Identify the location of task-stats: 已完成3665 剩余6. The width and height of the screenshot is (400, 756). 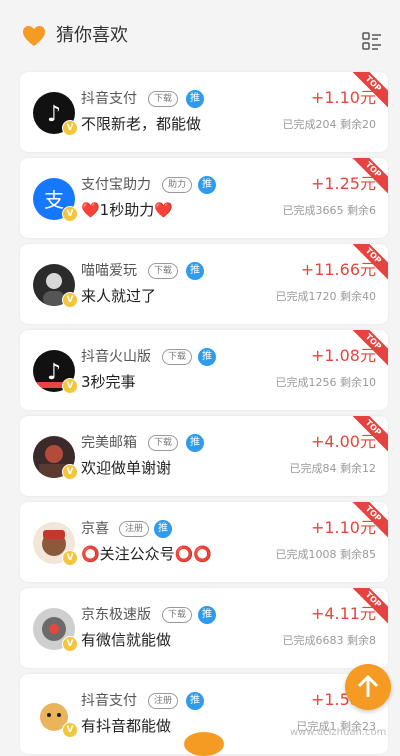
(329, 210).